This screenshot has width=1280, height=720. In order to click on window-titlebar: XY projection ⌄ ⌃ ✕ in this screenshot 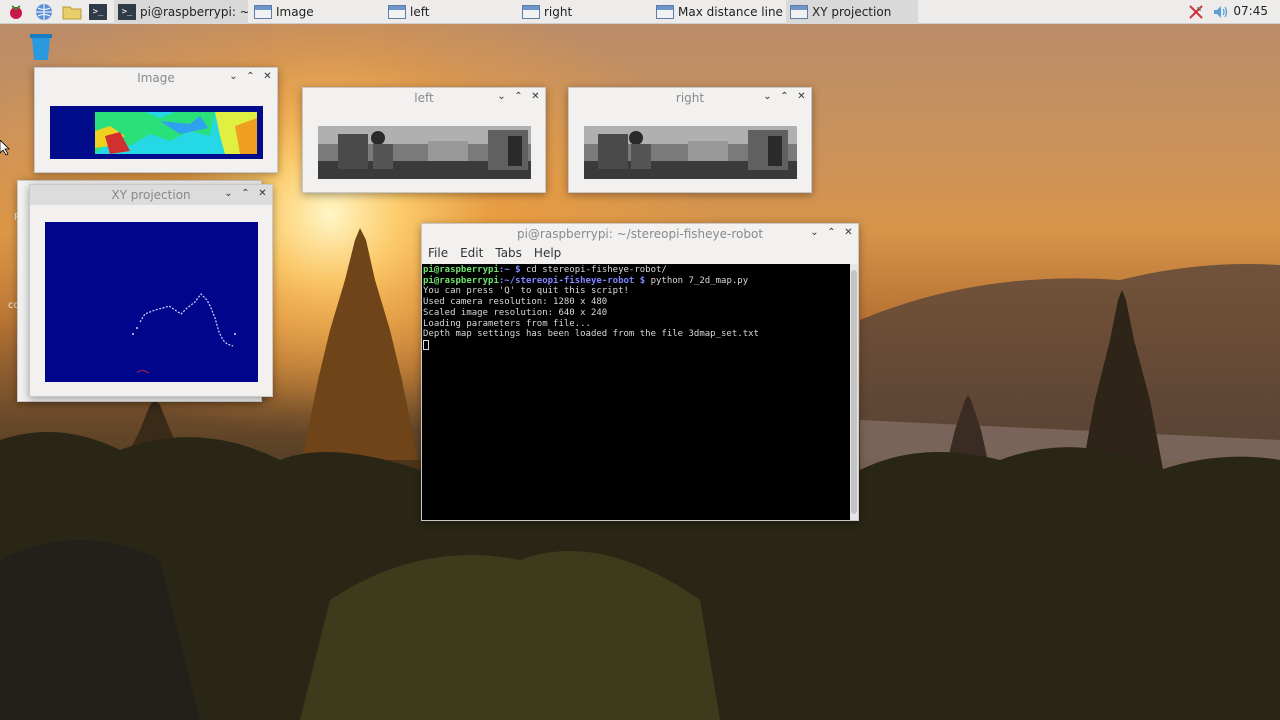, I will do `click(151, 195)`.